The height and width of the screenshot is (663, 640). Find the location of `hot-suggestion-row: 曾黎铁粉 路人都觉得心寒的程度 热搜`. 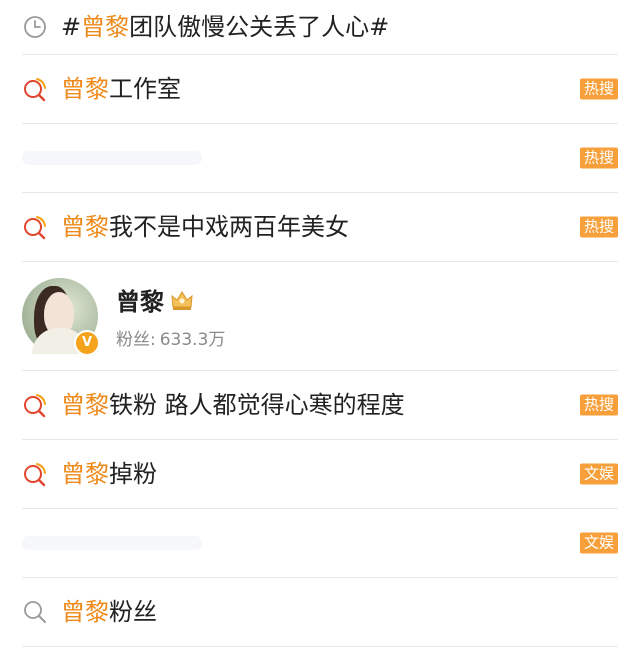

hot-suggestion-row: 曾黎铁粉 路人都觉得心寒的程度 热搜 is located at coordinates (320, 405).